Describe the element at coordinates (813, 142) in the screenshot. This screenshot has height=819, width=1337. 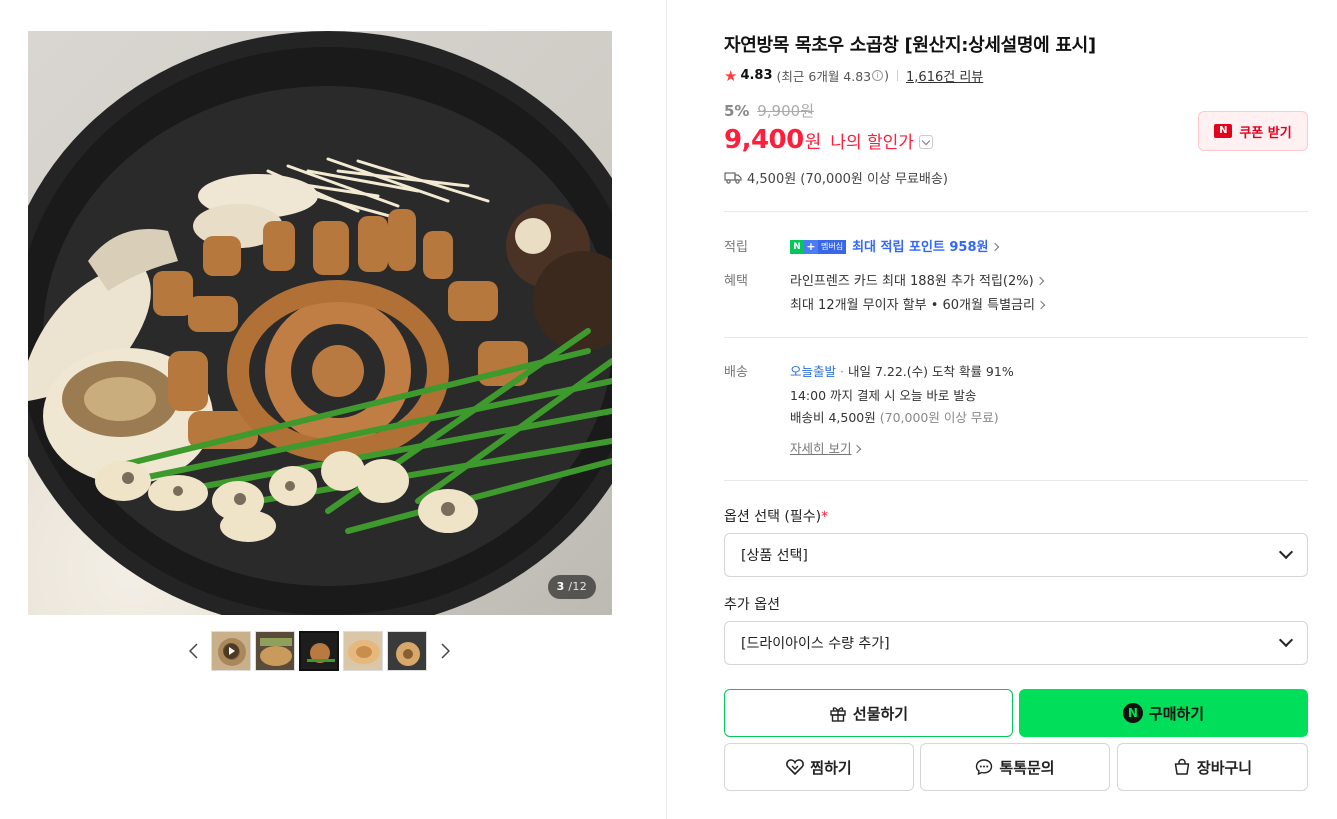
I see `price-unit: 원` at that location.